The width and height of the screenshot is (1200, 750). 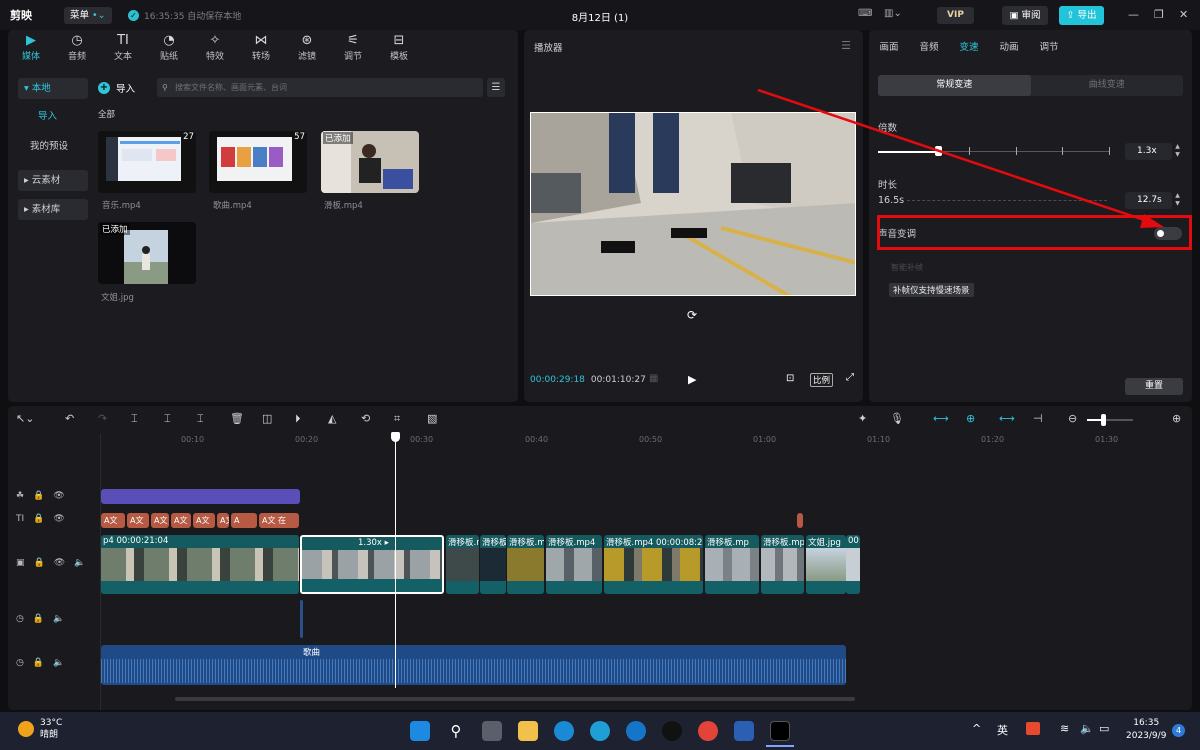 What do you see at coordinates (244, 520) in the screenshot?
I see `text-clip: A` at bounding box center [244, 520].